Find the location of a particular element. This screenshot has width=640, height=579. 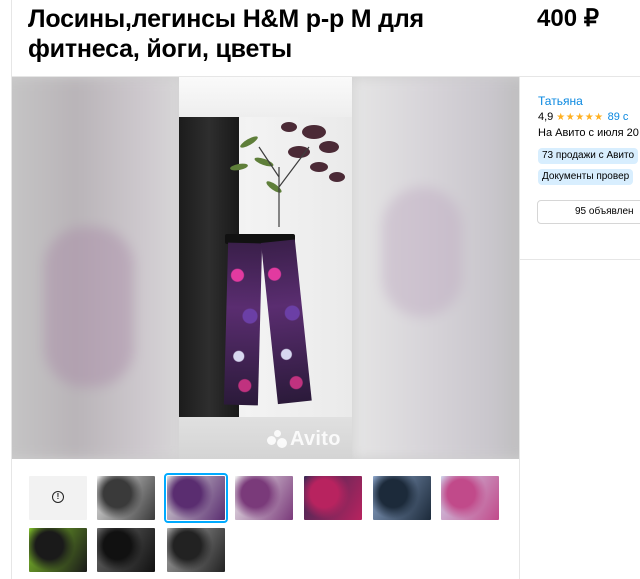

seller-rating: 4,9 ★★★★★ 89 с is located at coordinates (583, 117).